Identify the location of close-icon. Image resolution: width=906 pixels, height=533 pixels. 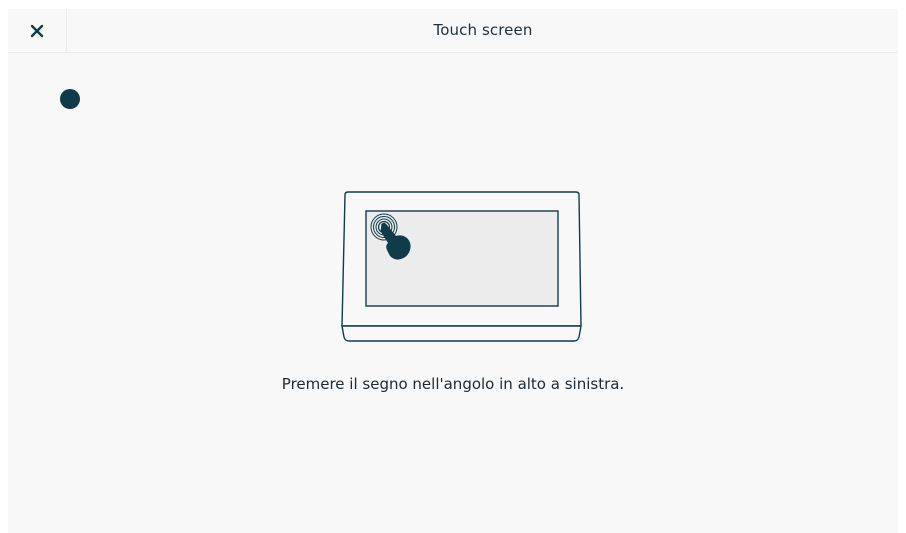
(37, 30).